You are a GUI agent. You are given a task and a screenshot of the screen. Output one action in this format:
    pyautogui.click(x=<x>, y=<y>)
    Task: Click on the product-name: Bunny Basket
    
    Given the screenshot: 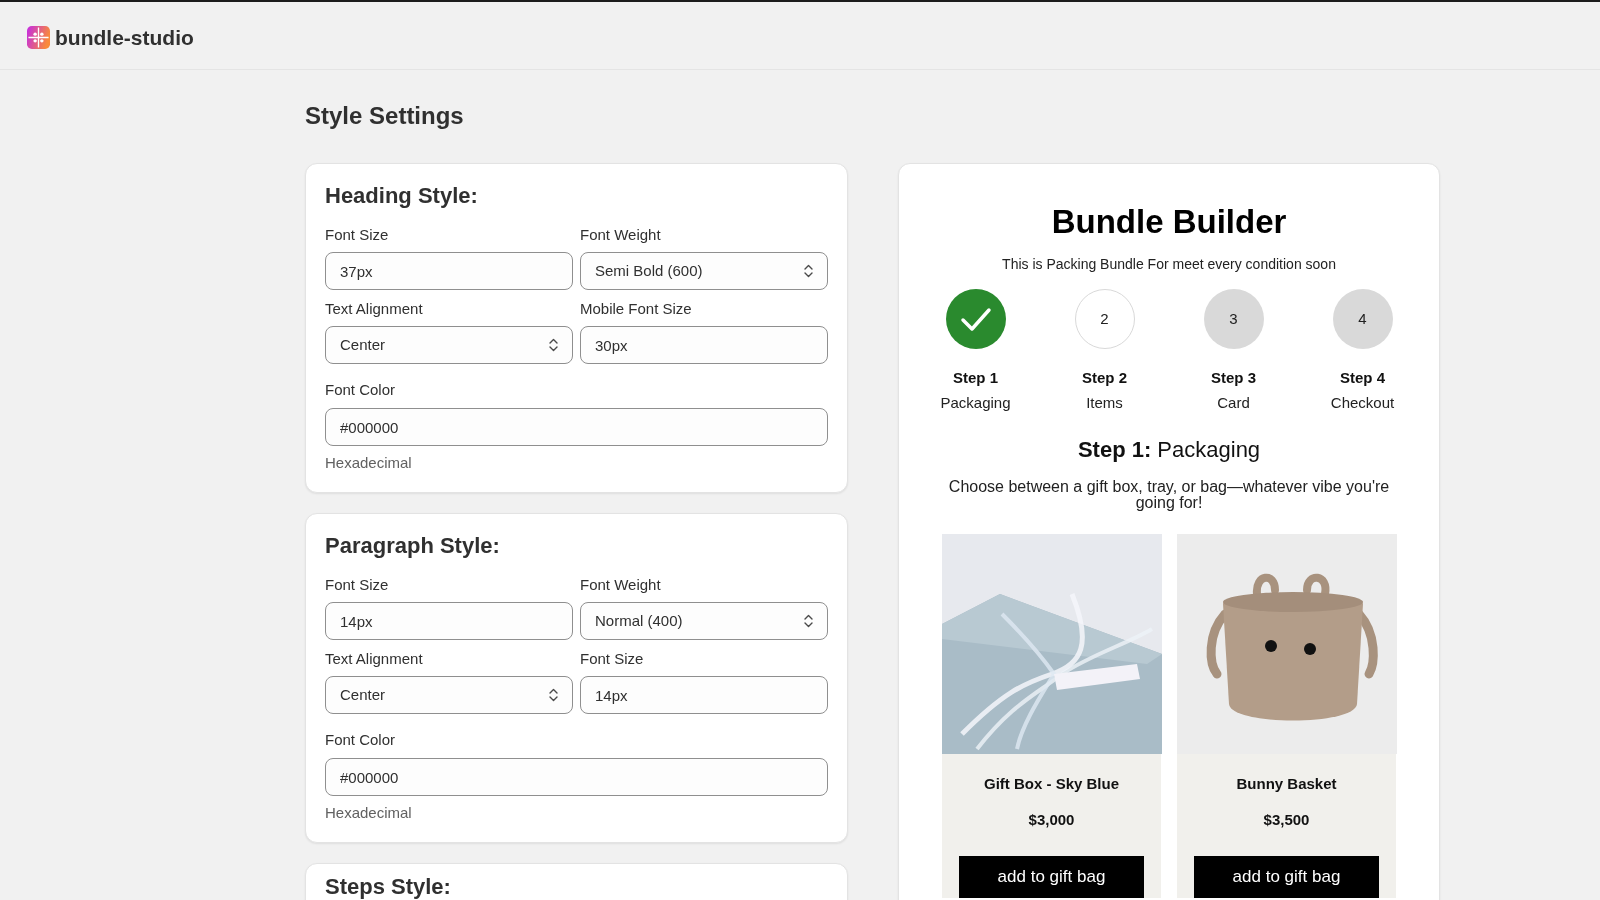 What is the action you would take?
    pyautogui.click(x=1286, y=784)
    